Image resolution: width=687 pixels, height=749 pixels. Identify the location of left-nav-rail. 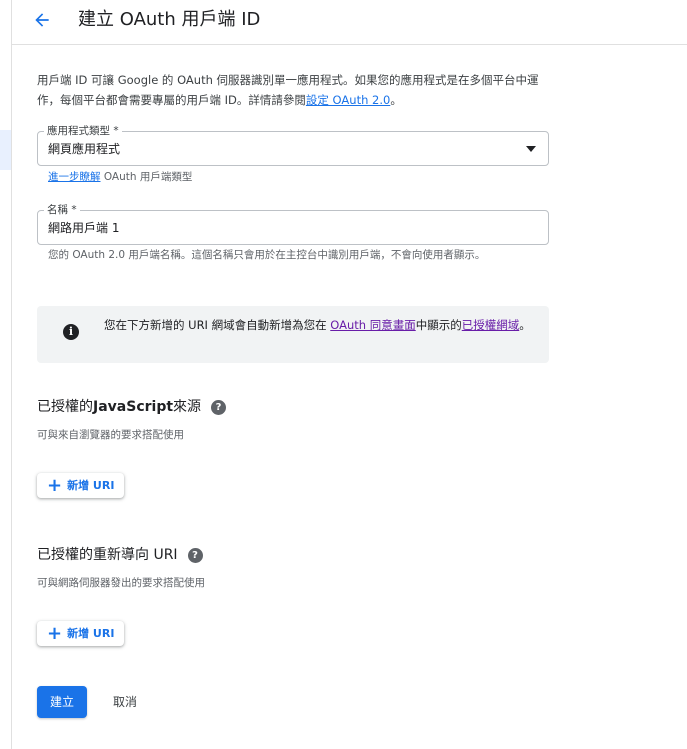
(6, 374).